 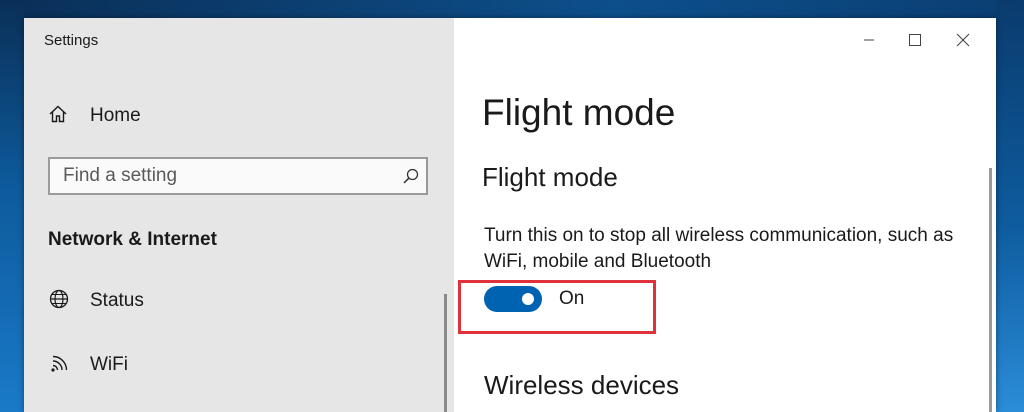 I want to click on desktop-background-top, so click(x=512, y=9).